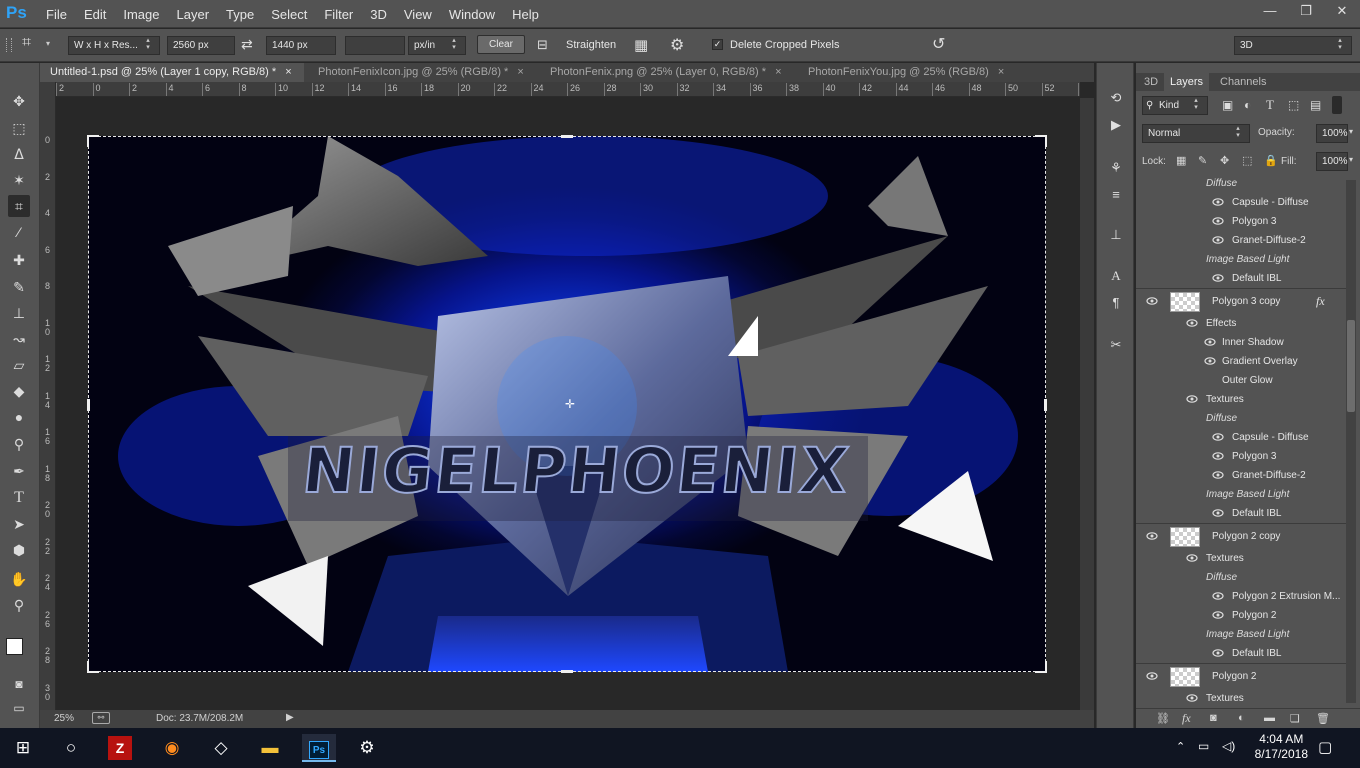 The height and width of the screenshot is (768, 1360). I want to click on actions-play-icon: ▶, so click(1116, 125).